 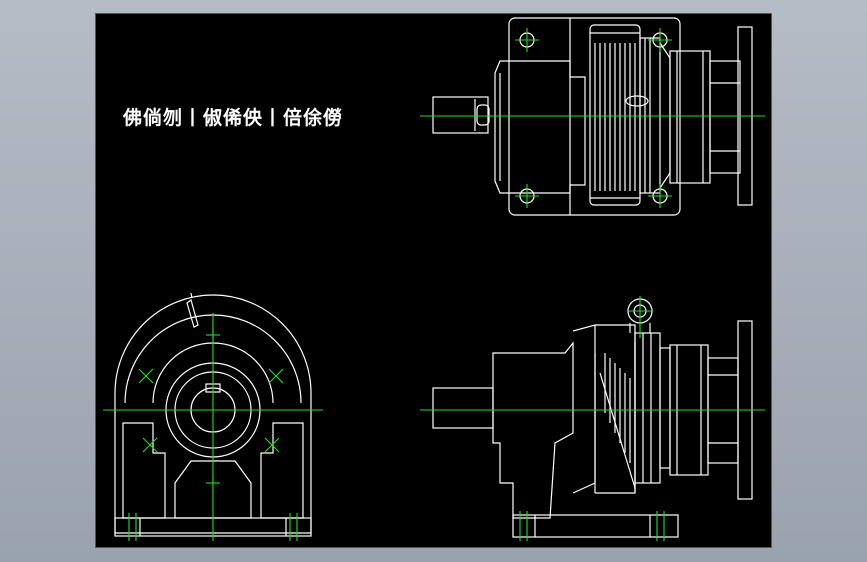 What do you see at coordinates (213, 416) in the screenshot?
I see `front-view` at bounding box center [213, 416].